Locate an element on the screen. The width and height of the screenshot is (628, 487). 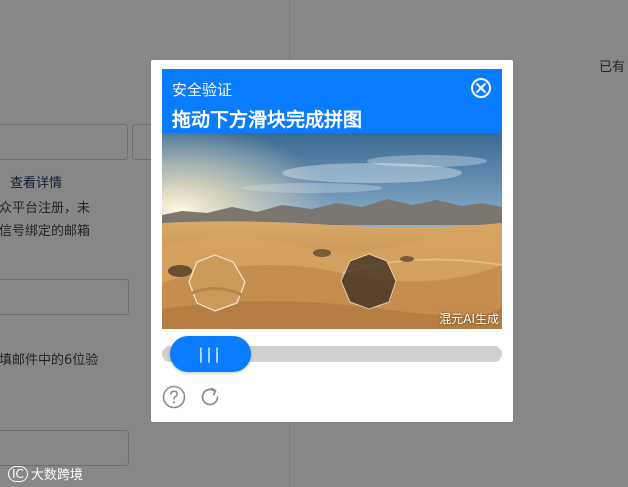
ai-watermark: 混元AI生成 is located at coordinates (469, 319).